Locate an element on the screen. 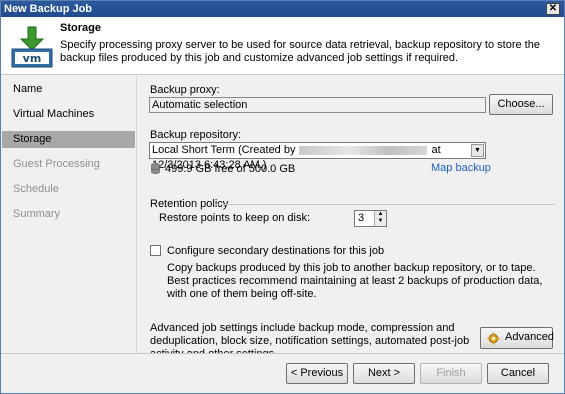  window-title: New Backup Job is located at coordinates (48, 9).